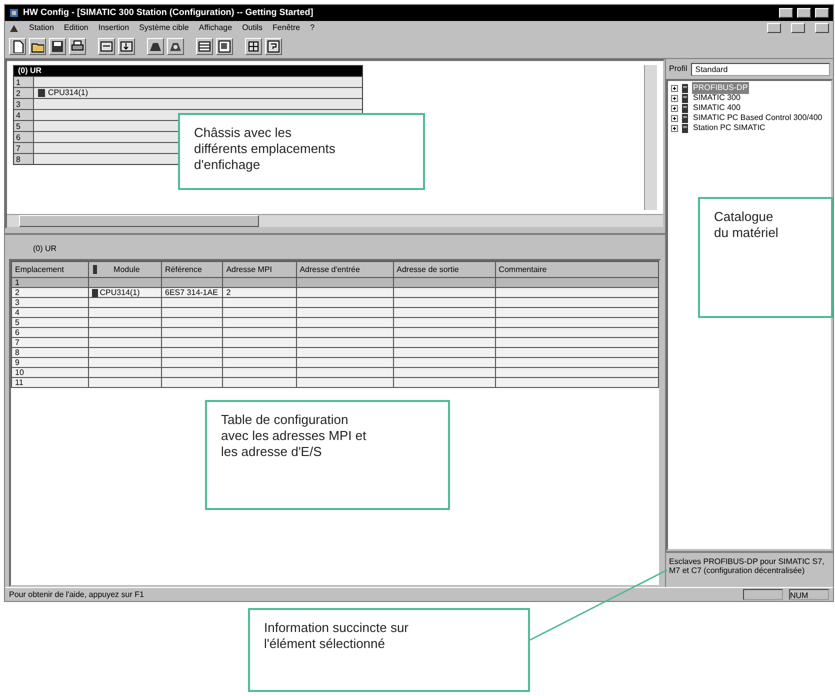 The width and height of the screenshot is (835, 696). What do you see at coordinates (19, 382) in the screenshot?
I see `table-cell: 11` at bounding box center [19, 382].